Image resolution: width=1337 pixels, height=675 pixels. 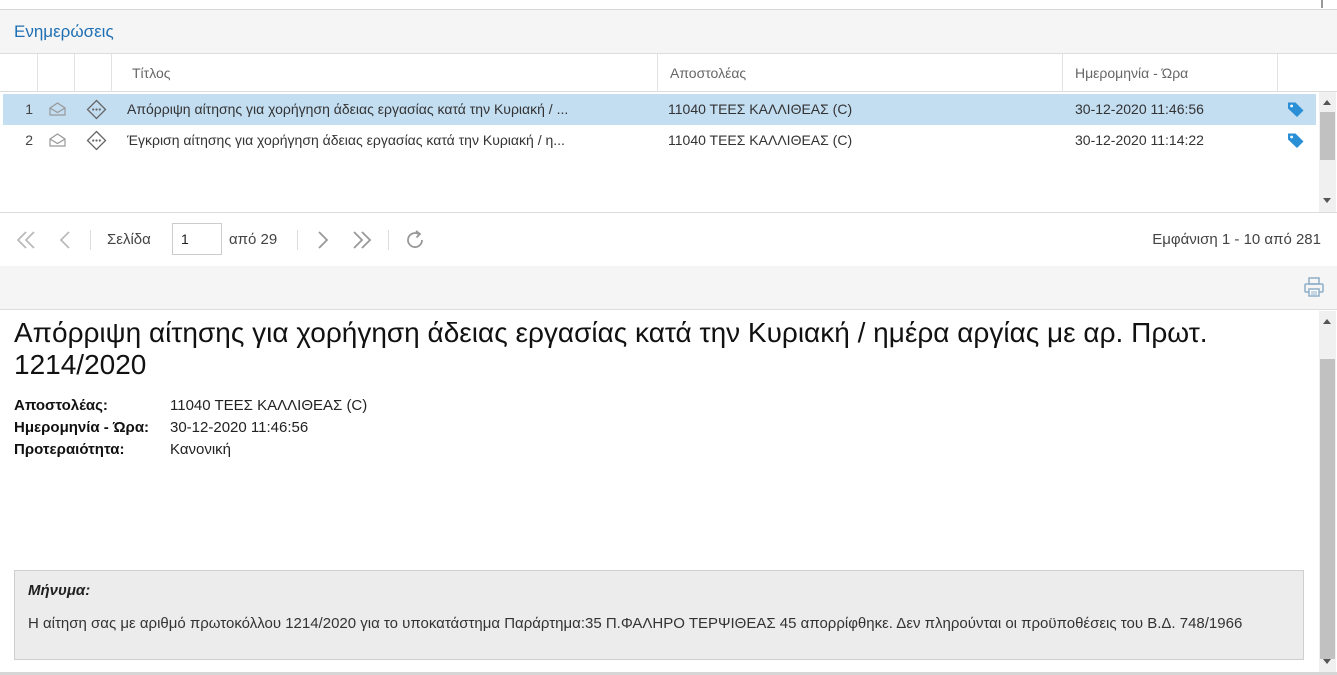 What do you see at coordinates (59, 590) in the screenshot?
I see `message-label: Μήνυμα:` at bounding box center [59, 590].